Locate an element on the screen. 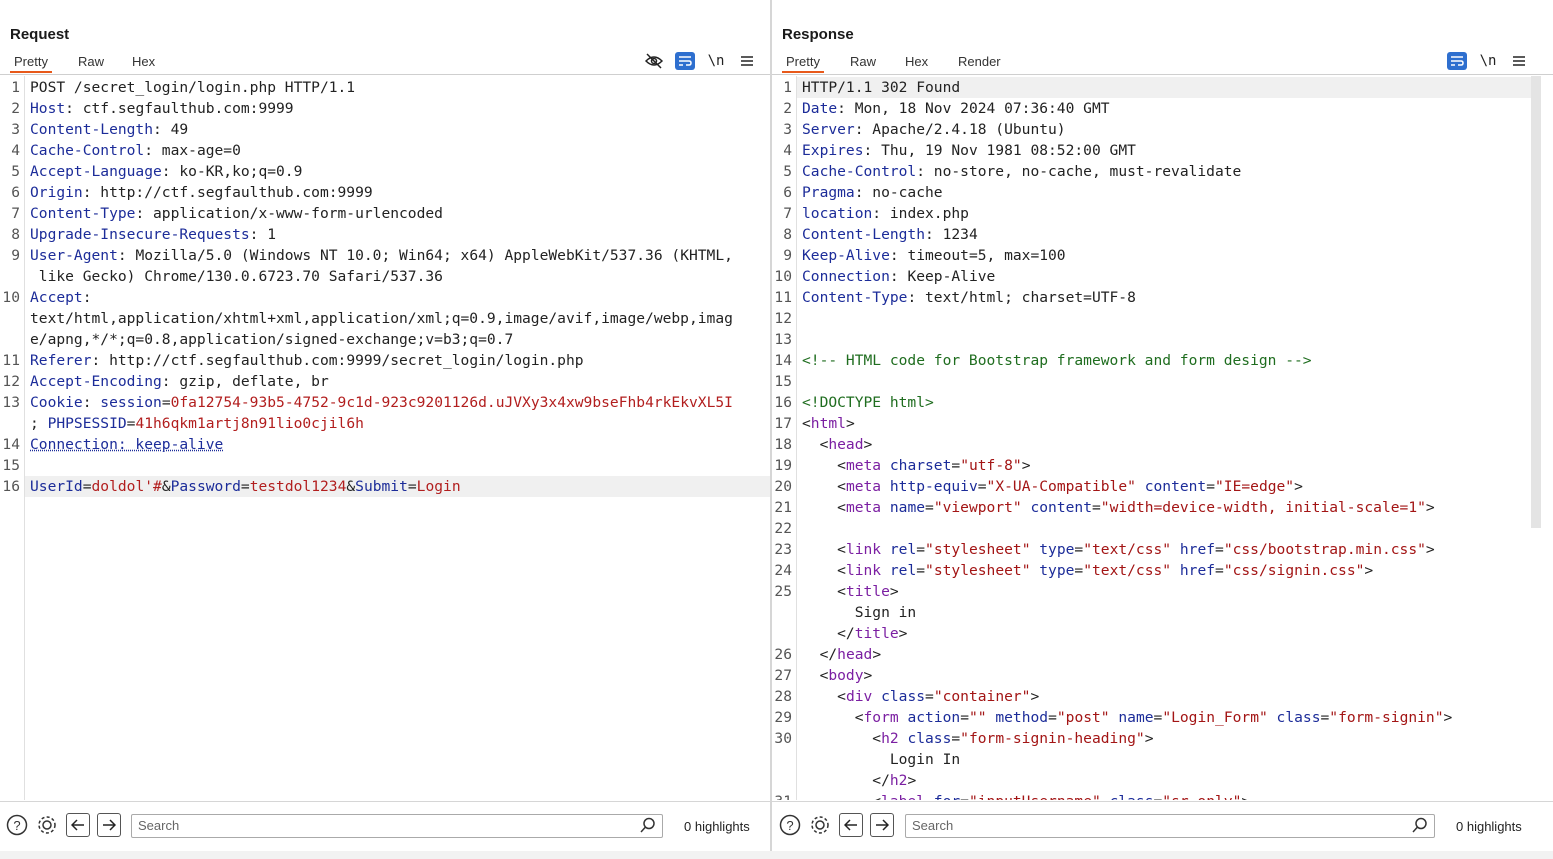 The width and height of the screenshot is (1553, 859). code-token: testdol1234 is located at coordinates (298, 486).